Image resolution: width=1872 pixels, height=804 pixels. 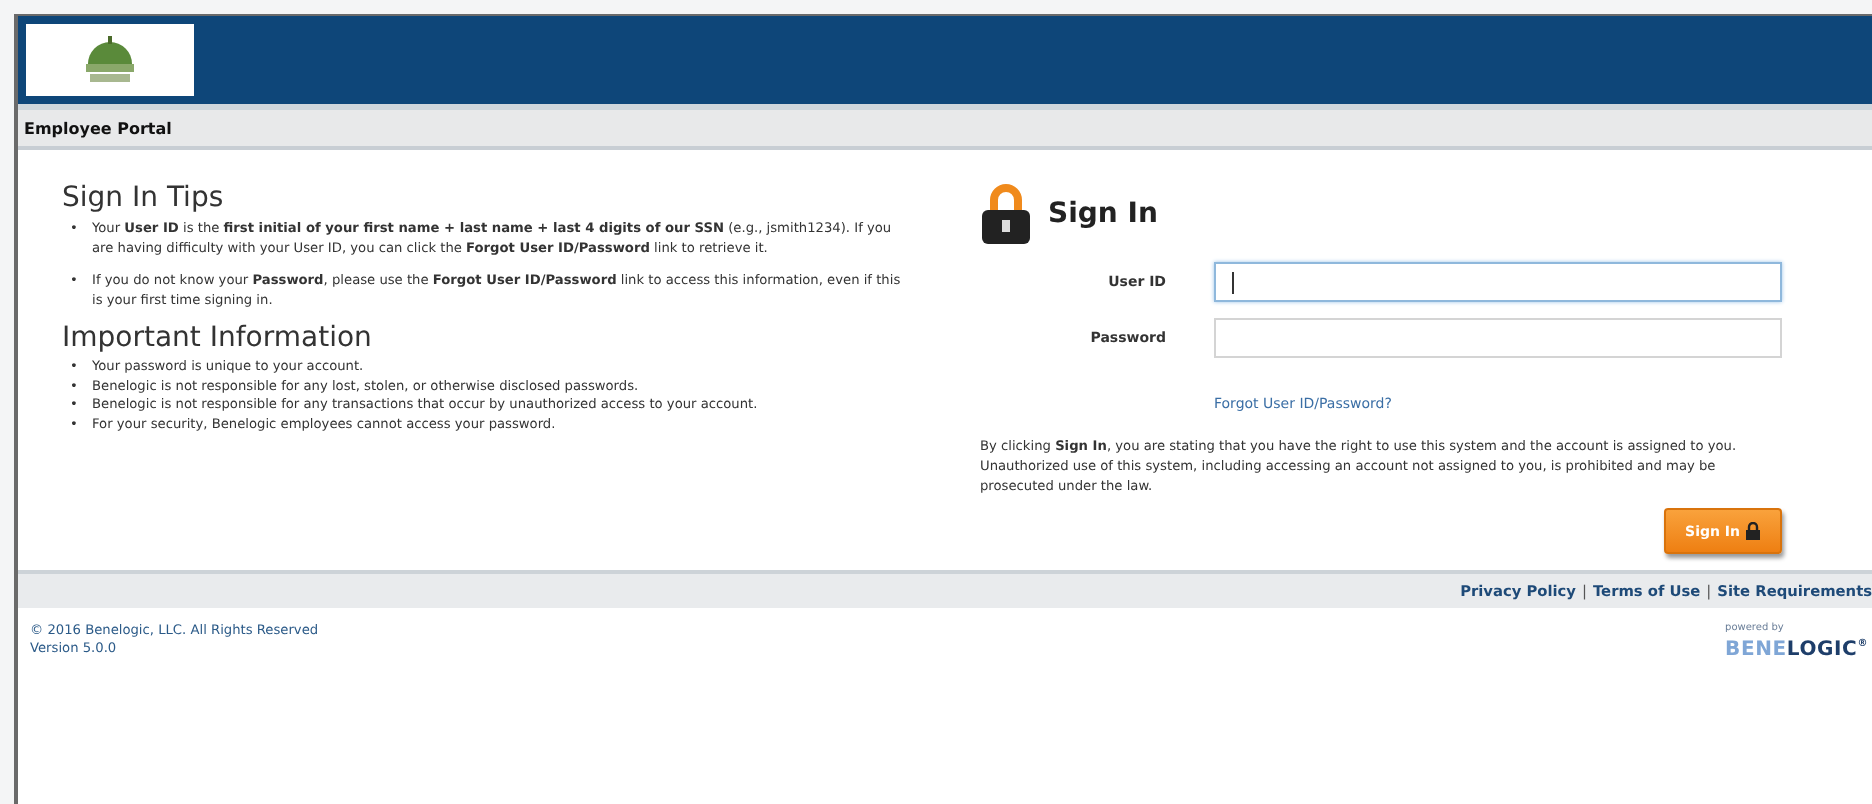 I want to click on logo-icon, so click(x=110, y=60).